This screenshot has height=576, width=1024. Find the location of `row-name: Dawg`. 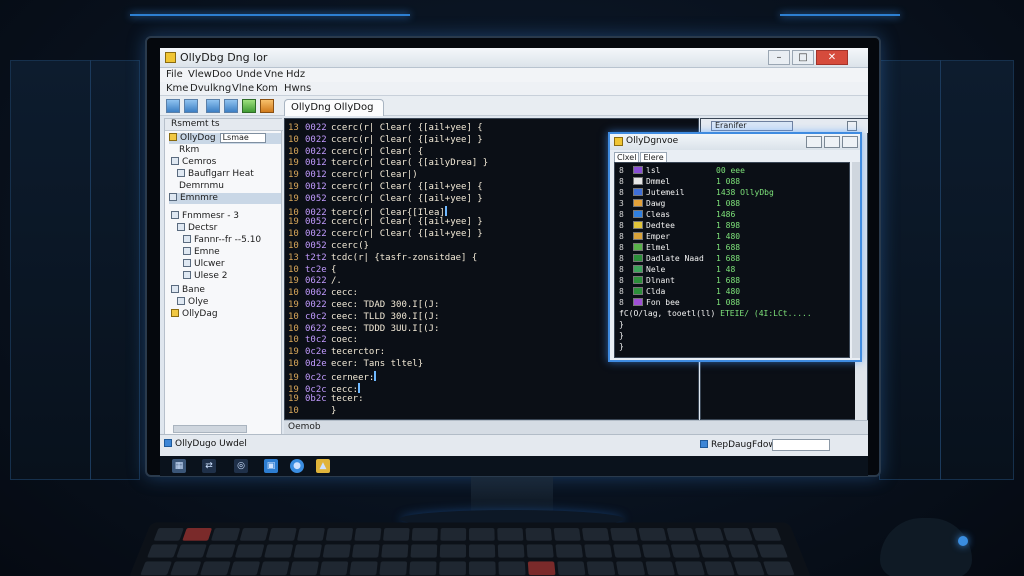

row-name: Dawg is located at coordinates (656, 203).